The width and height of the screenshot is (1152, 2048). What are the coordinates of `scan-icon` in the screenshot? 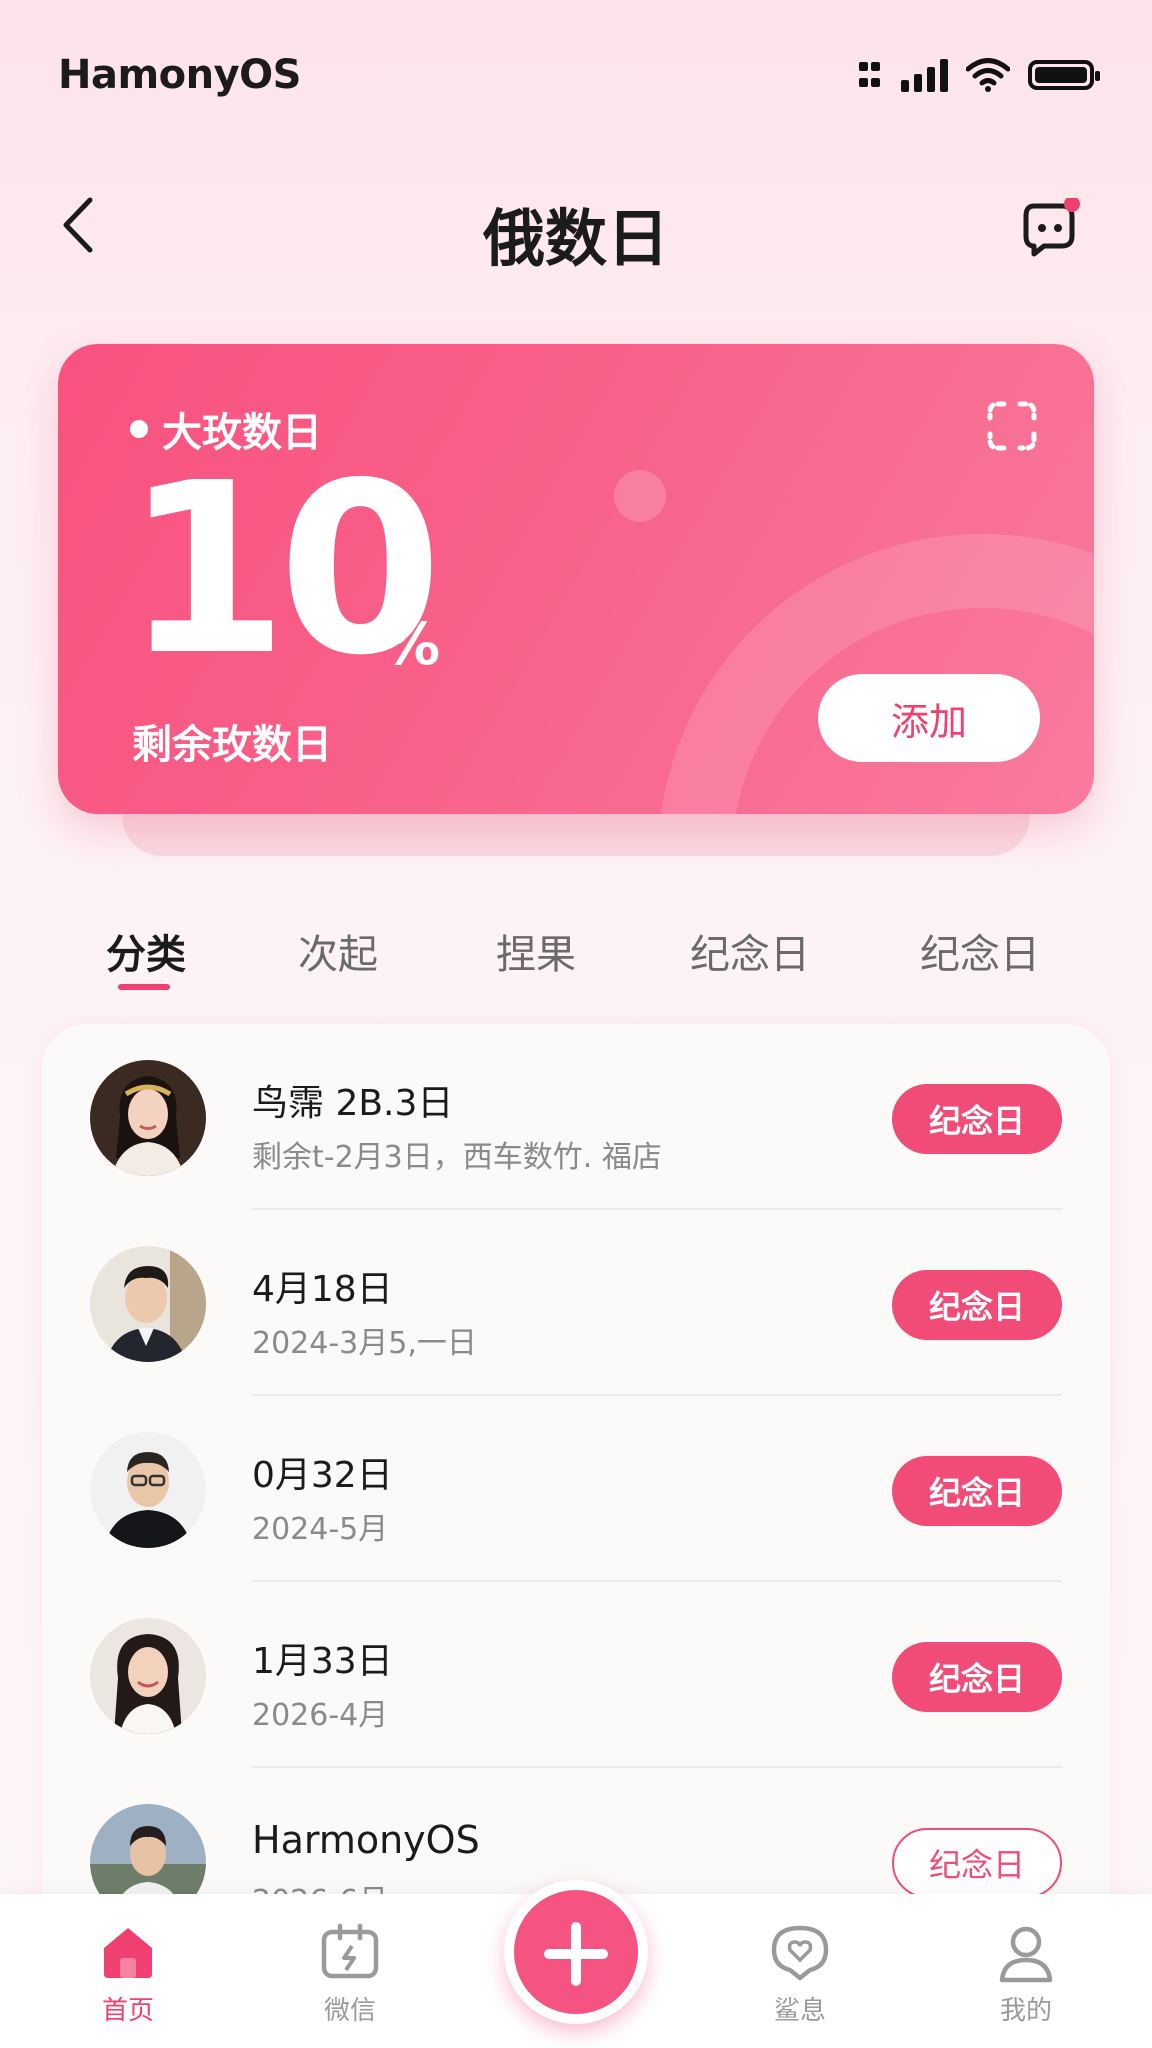 It's located at (1012, 426).